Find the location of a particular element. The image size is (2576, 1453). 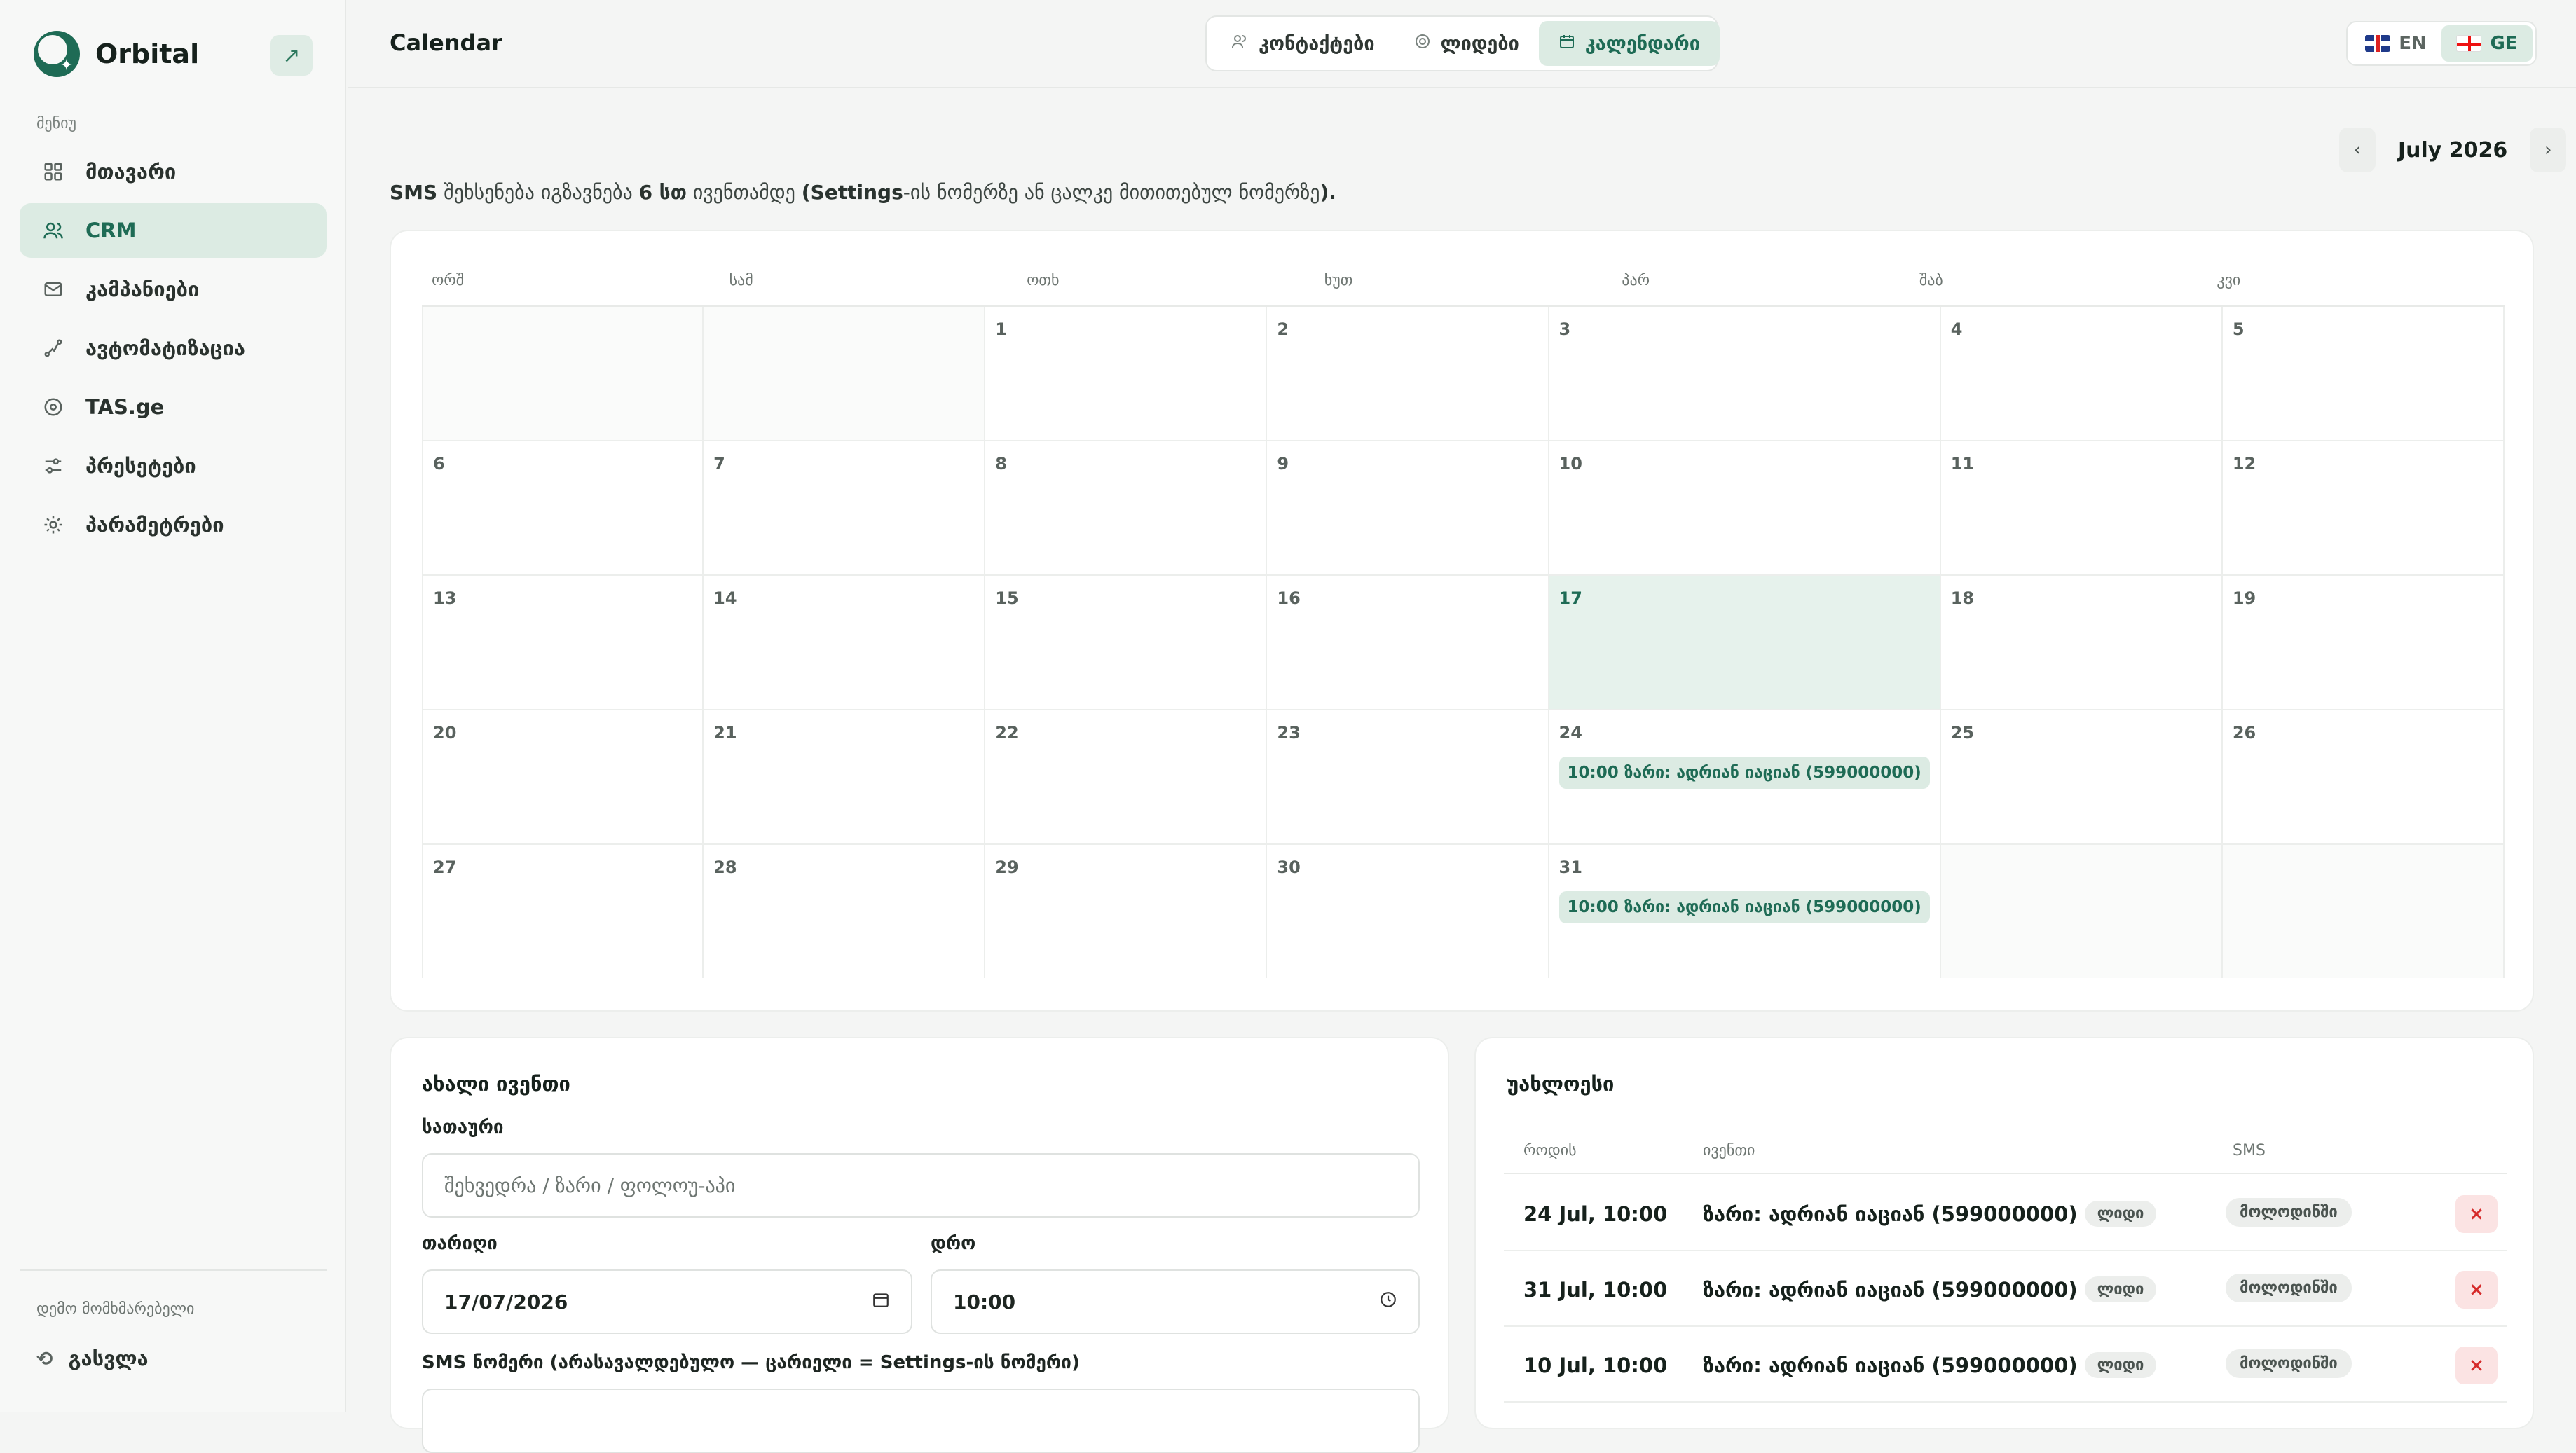

new-event-title: ახალი ივენთი is located at coordinates (496, 1084).